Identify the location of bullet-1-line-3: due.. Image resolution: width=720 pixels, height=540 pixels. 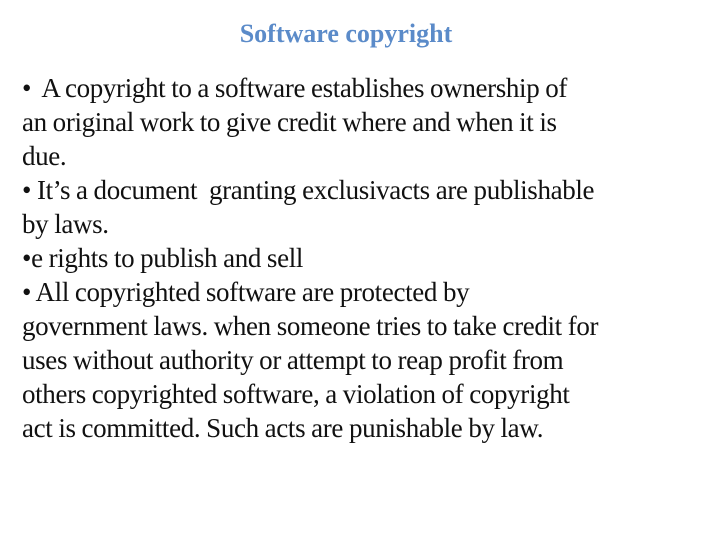
(44, 156).